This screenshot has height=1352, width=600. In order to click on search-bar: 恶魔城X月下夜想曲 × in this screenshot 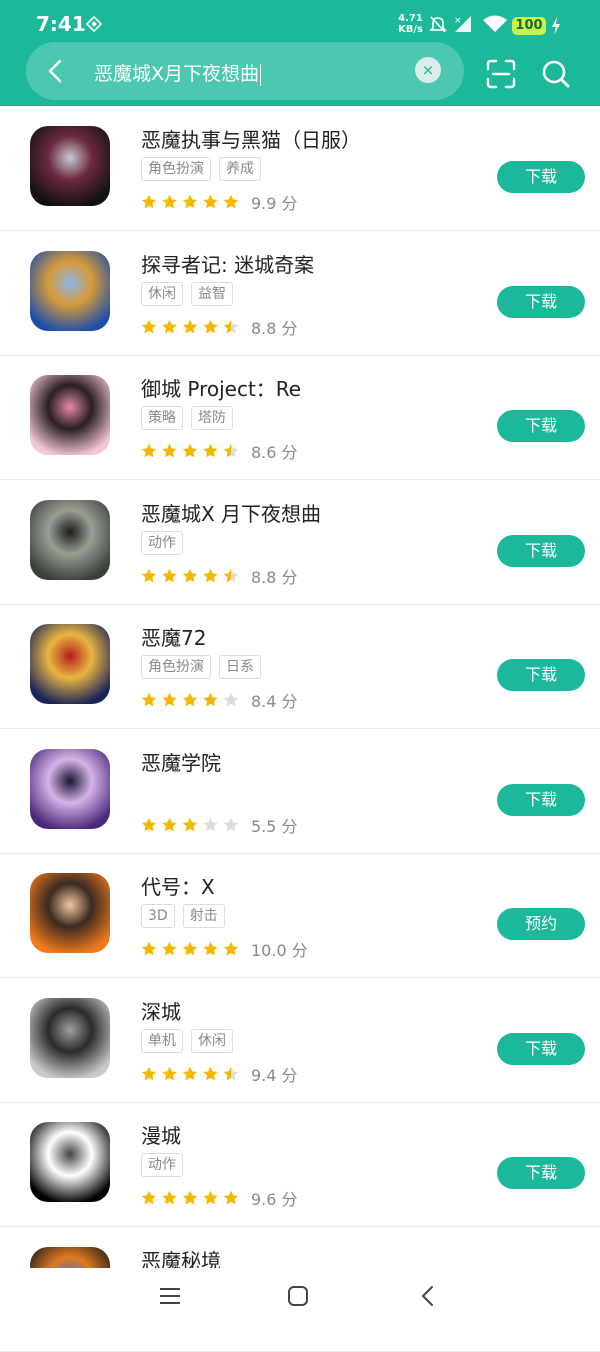, I will do `click(245, 71)`.